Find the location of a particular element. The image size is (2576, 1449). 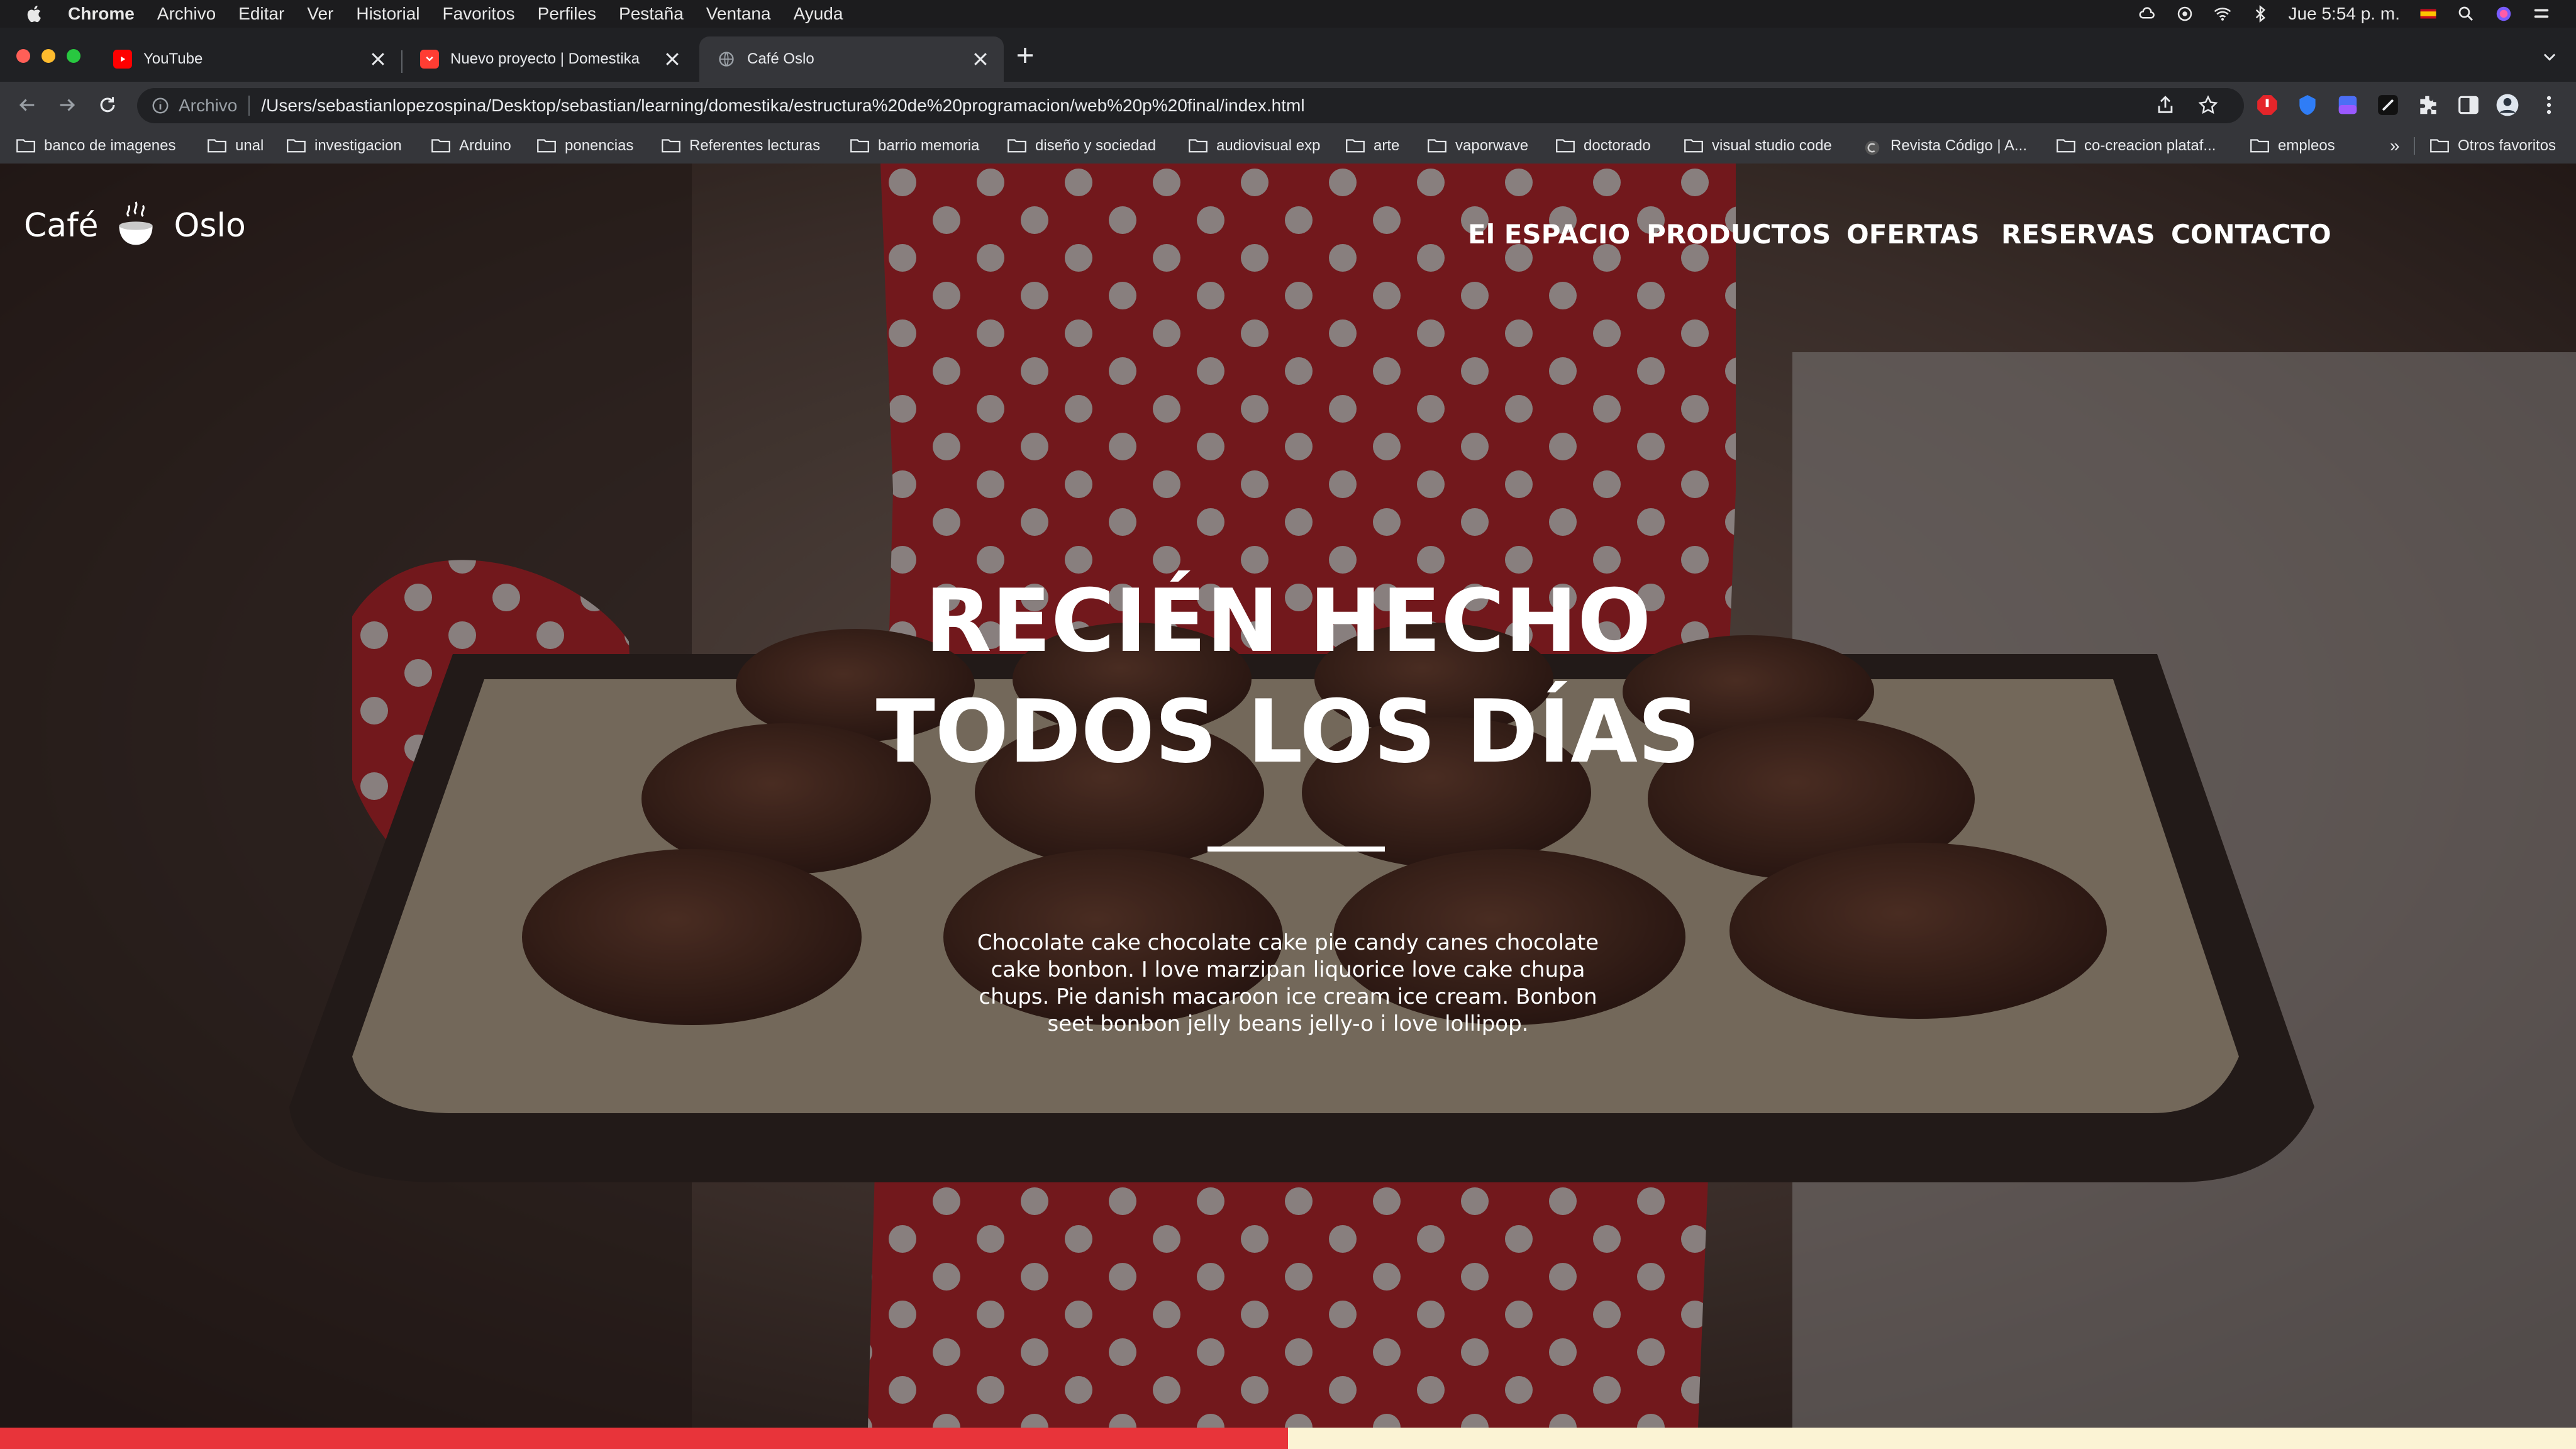

other-bookmarks-label: Otros favoritos is located at coordinates (2507, 145).